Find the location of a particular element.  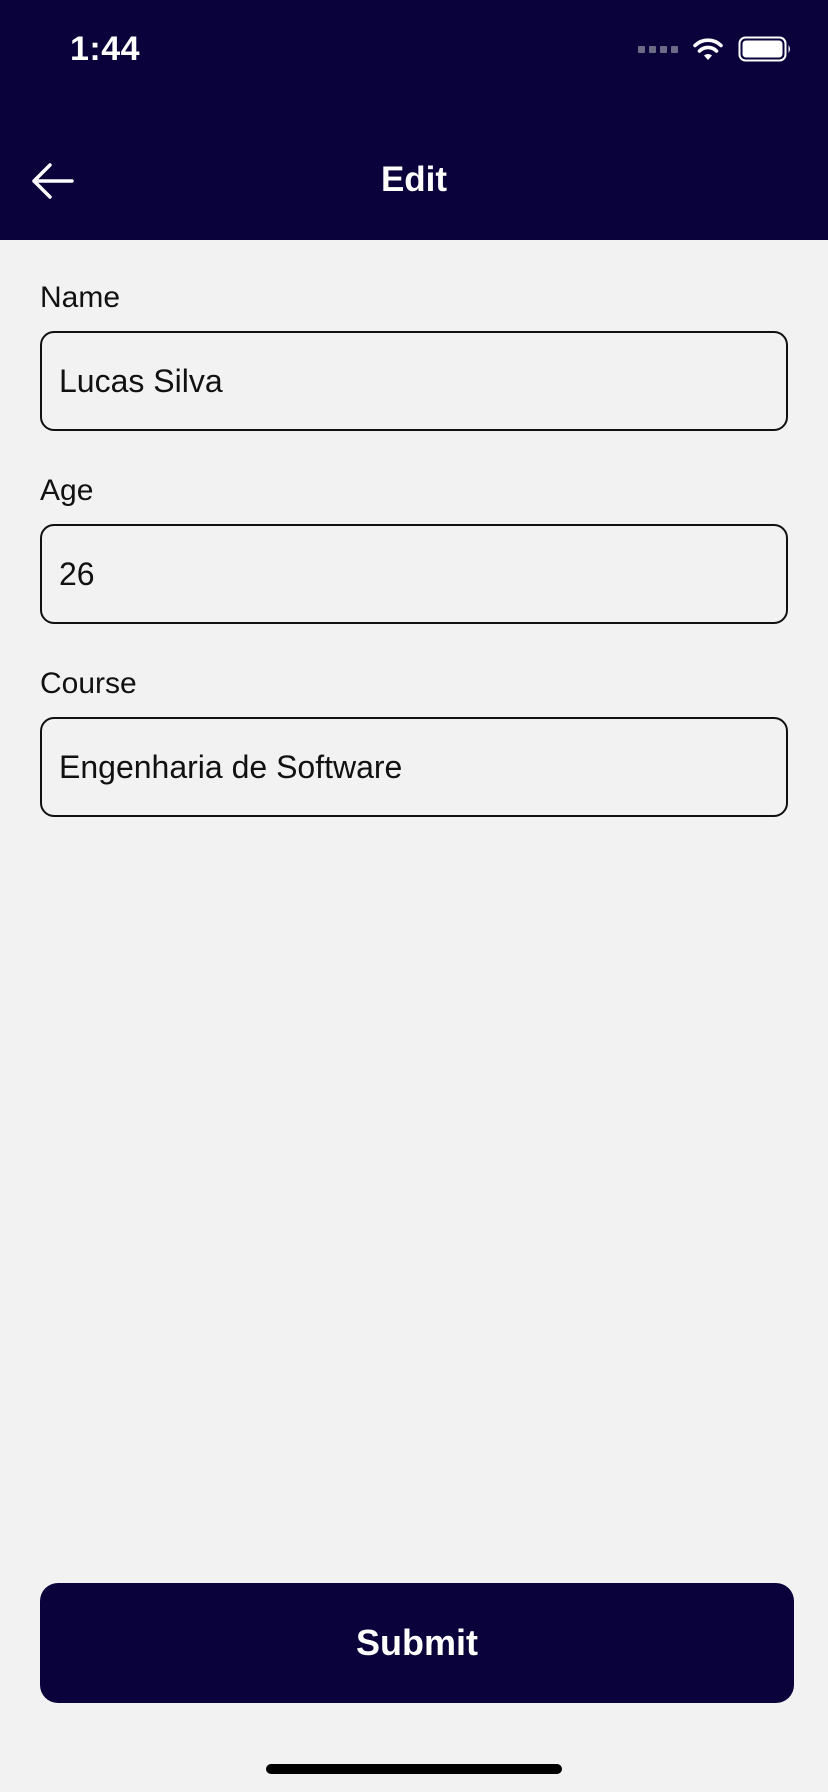

battery-icon is located at coordinates (765, 49).